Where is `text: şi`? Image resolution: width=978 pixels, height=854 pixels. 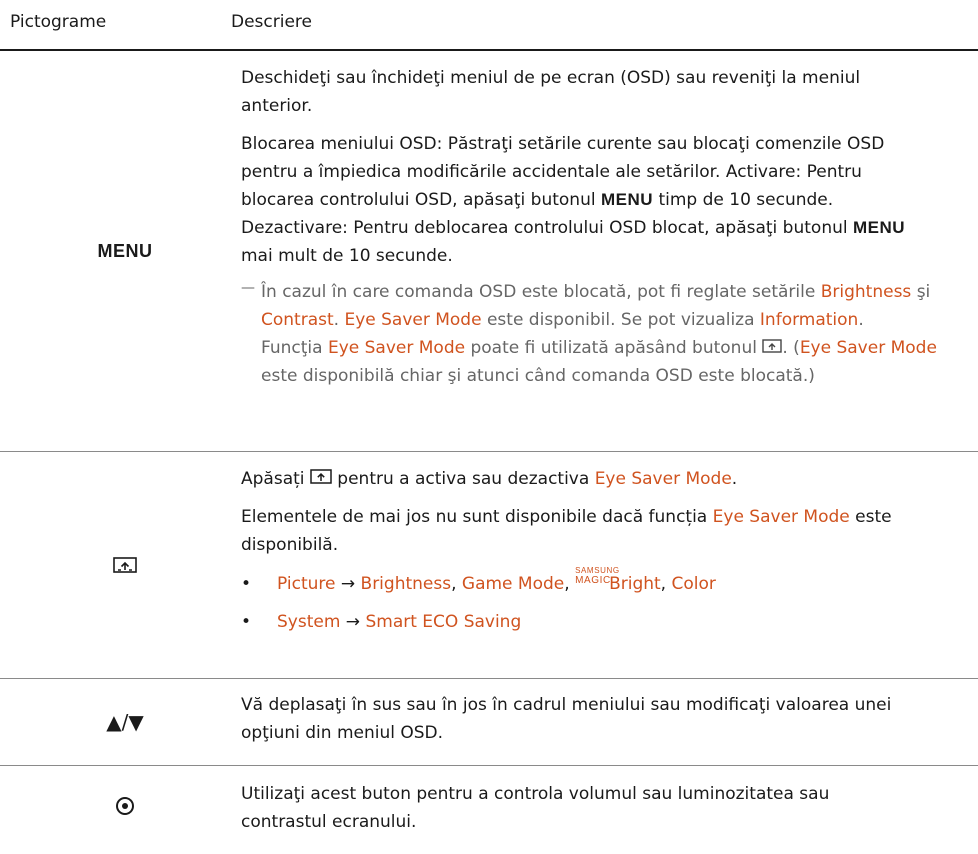
text: şi is located at coordinates (921, 292).